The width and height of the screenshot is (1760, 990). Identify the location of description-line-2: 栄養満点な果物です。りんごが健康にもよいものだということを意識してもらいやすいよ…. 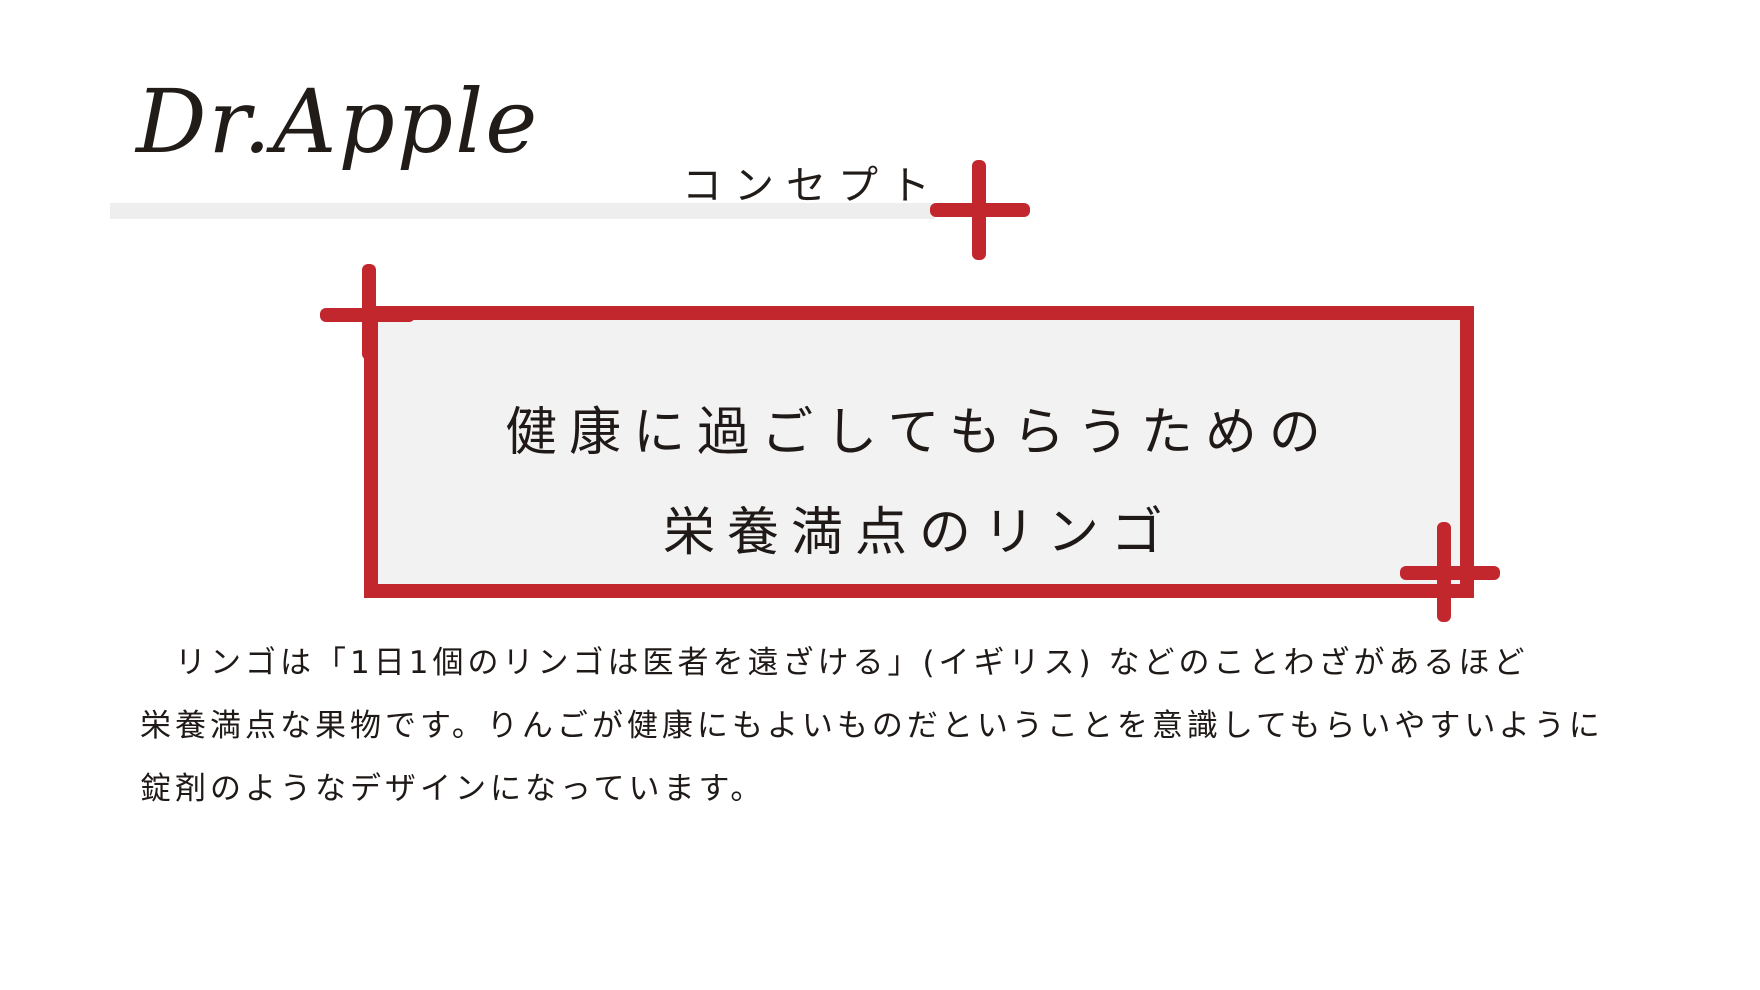
(872, 726).